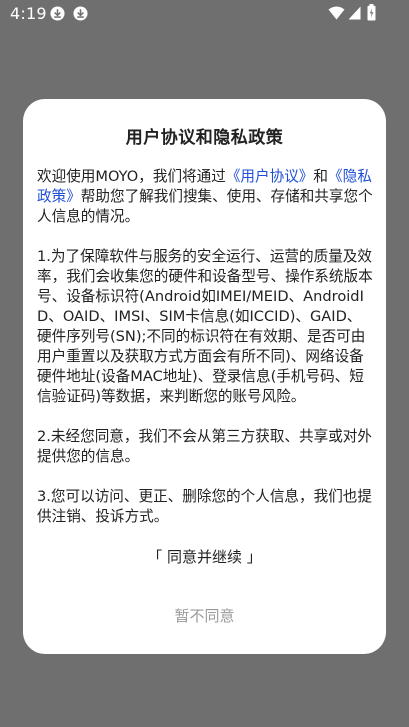  I want to click on wifi-icon, so click(336, 13).